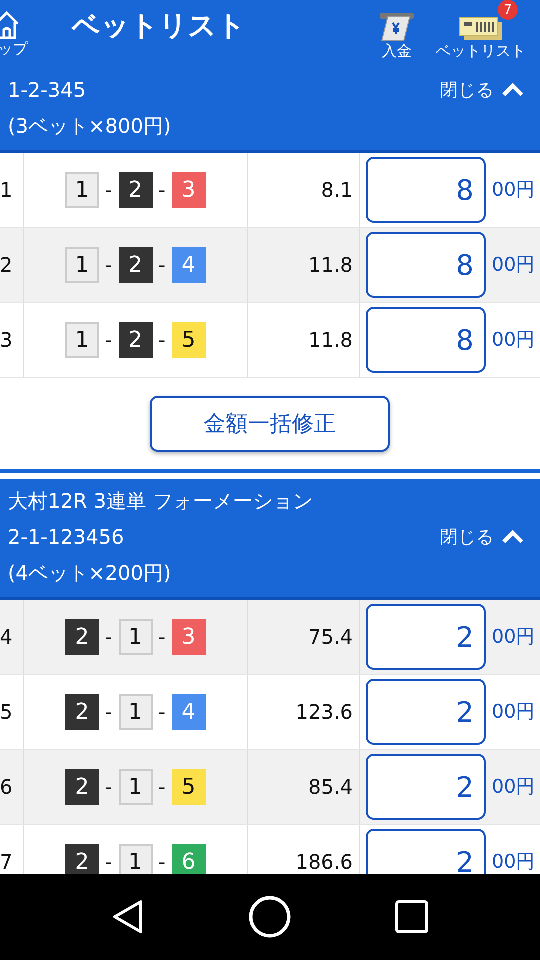 The height and width of the screenshot is (960, 540). Describe the element at coordinates (508, 10) in the screenshot. I see `count-badge: 7` at that location.